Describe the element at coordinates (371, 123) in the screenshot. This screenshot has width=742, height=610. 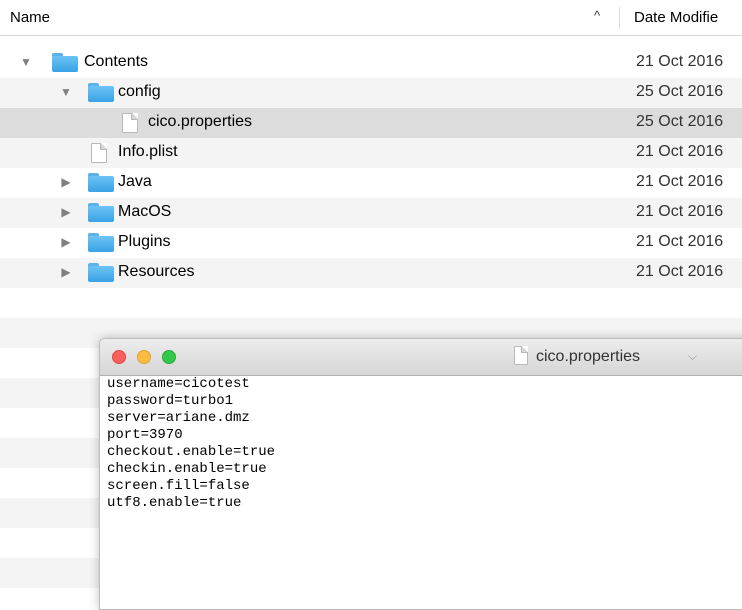
I see `list-item: cico.properties 25 Oct 2016` at that location.